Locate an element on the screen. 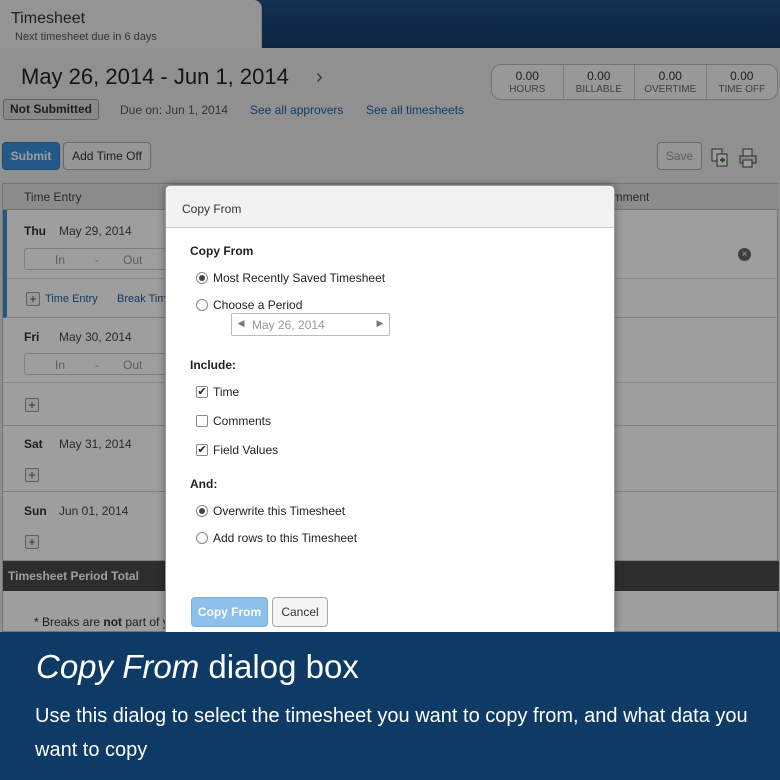 This screenshot has height=780, width=780. dialog-title: Copy From is located at coordinates (212, 209).